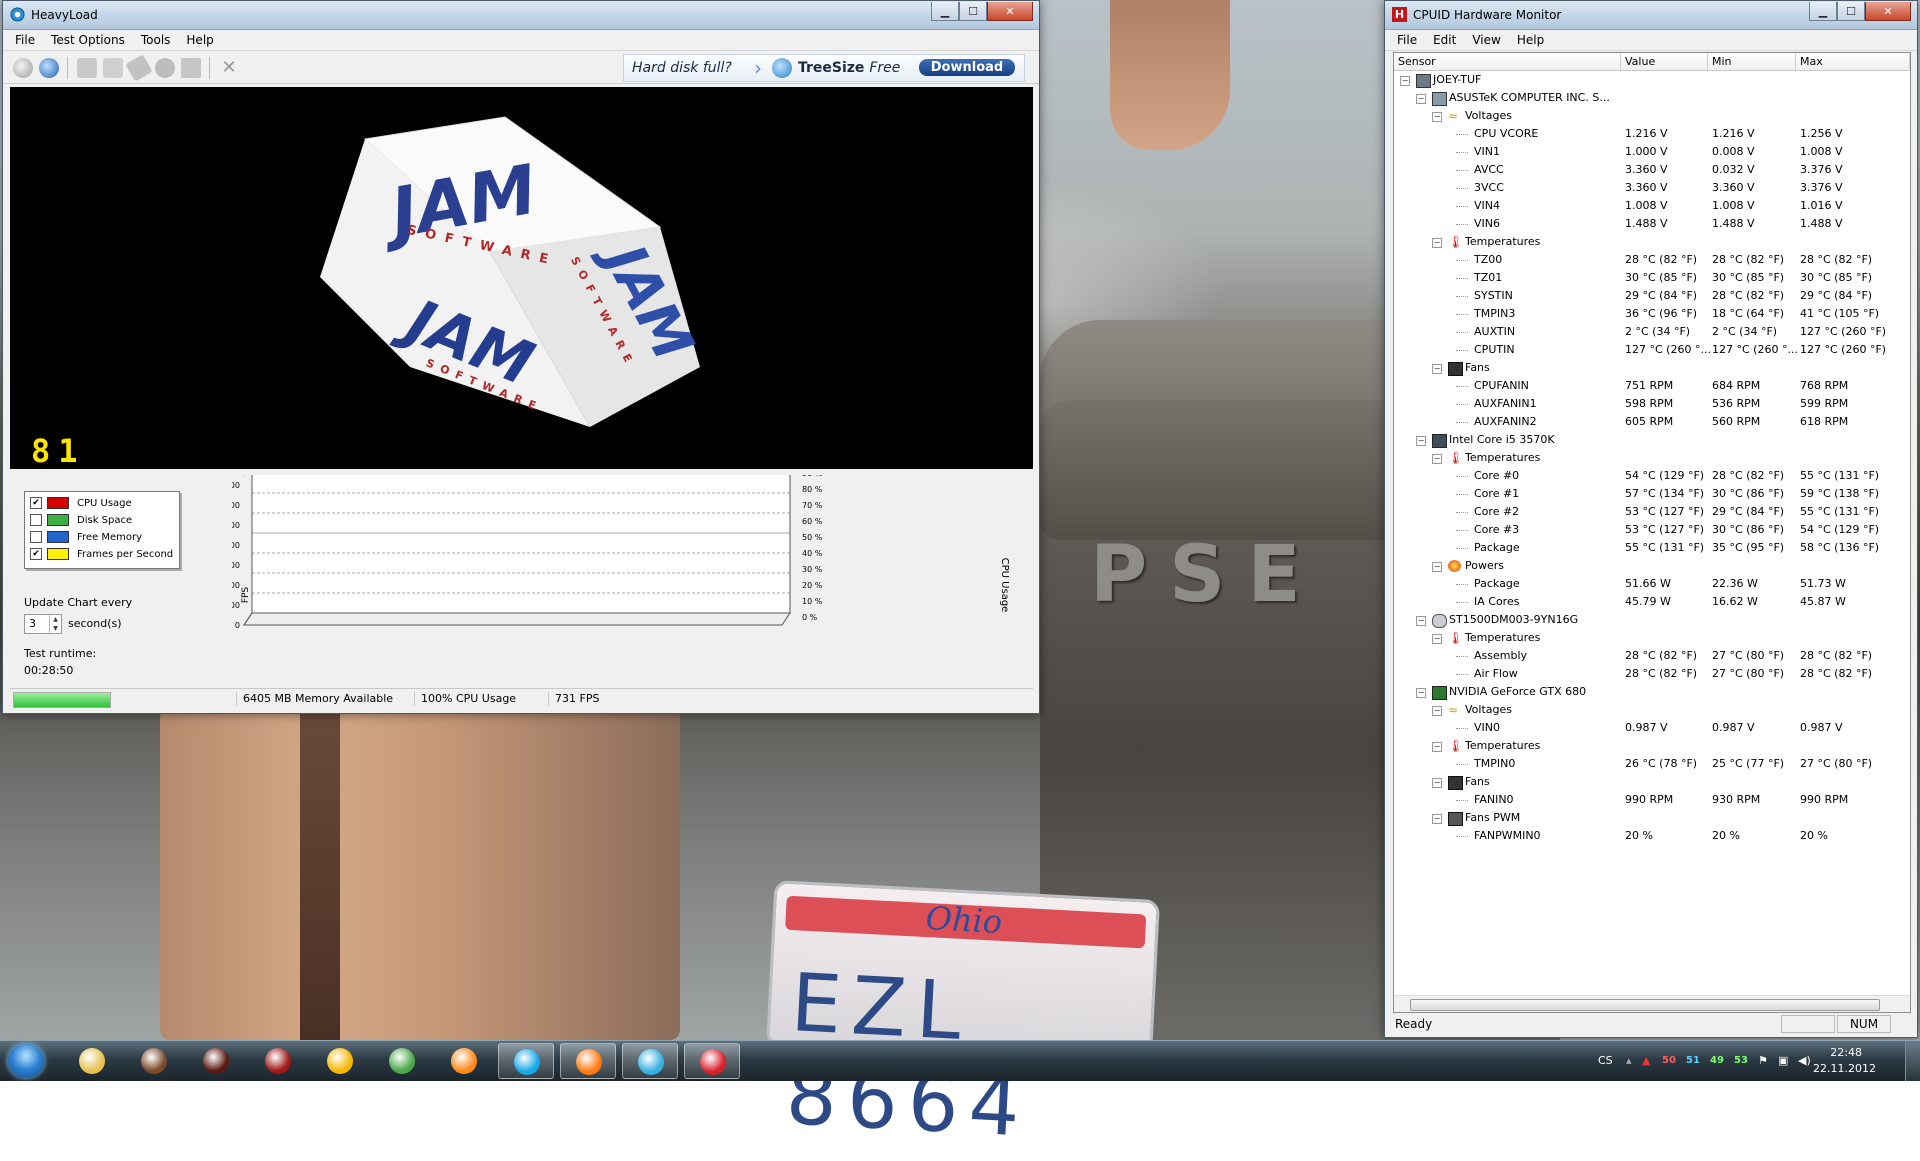 The image size is (1920, 1161). Describe the element at coordinates (55, 624) in the screenshot. I see `spinner-arrows-icon: ▲ ▼` at that location.